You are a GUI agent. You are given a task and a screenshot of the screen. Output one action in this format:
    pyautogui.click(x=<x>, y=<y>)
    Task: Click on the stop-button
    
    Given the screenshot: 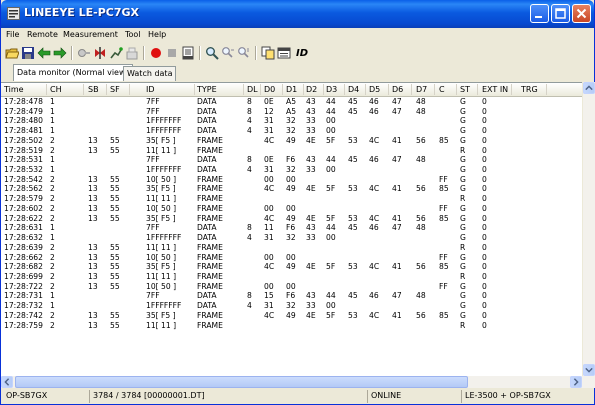 What is the action you would take?
    pyautogui.click(x=172, y=53)
    